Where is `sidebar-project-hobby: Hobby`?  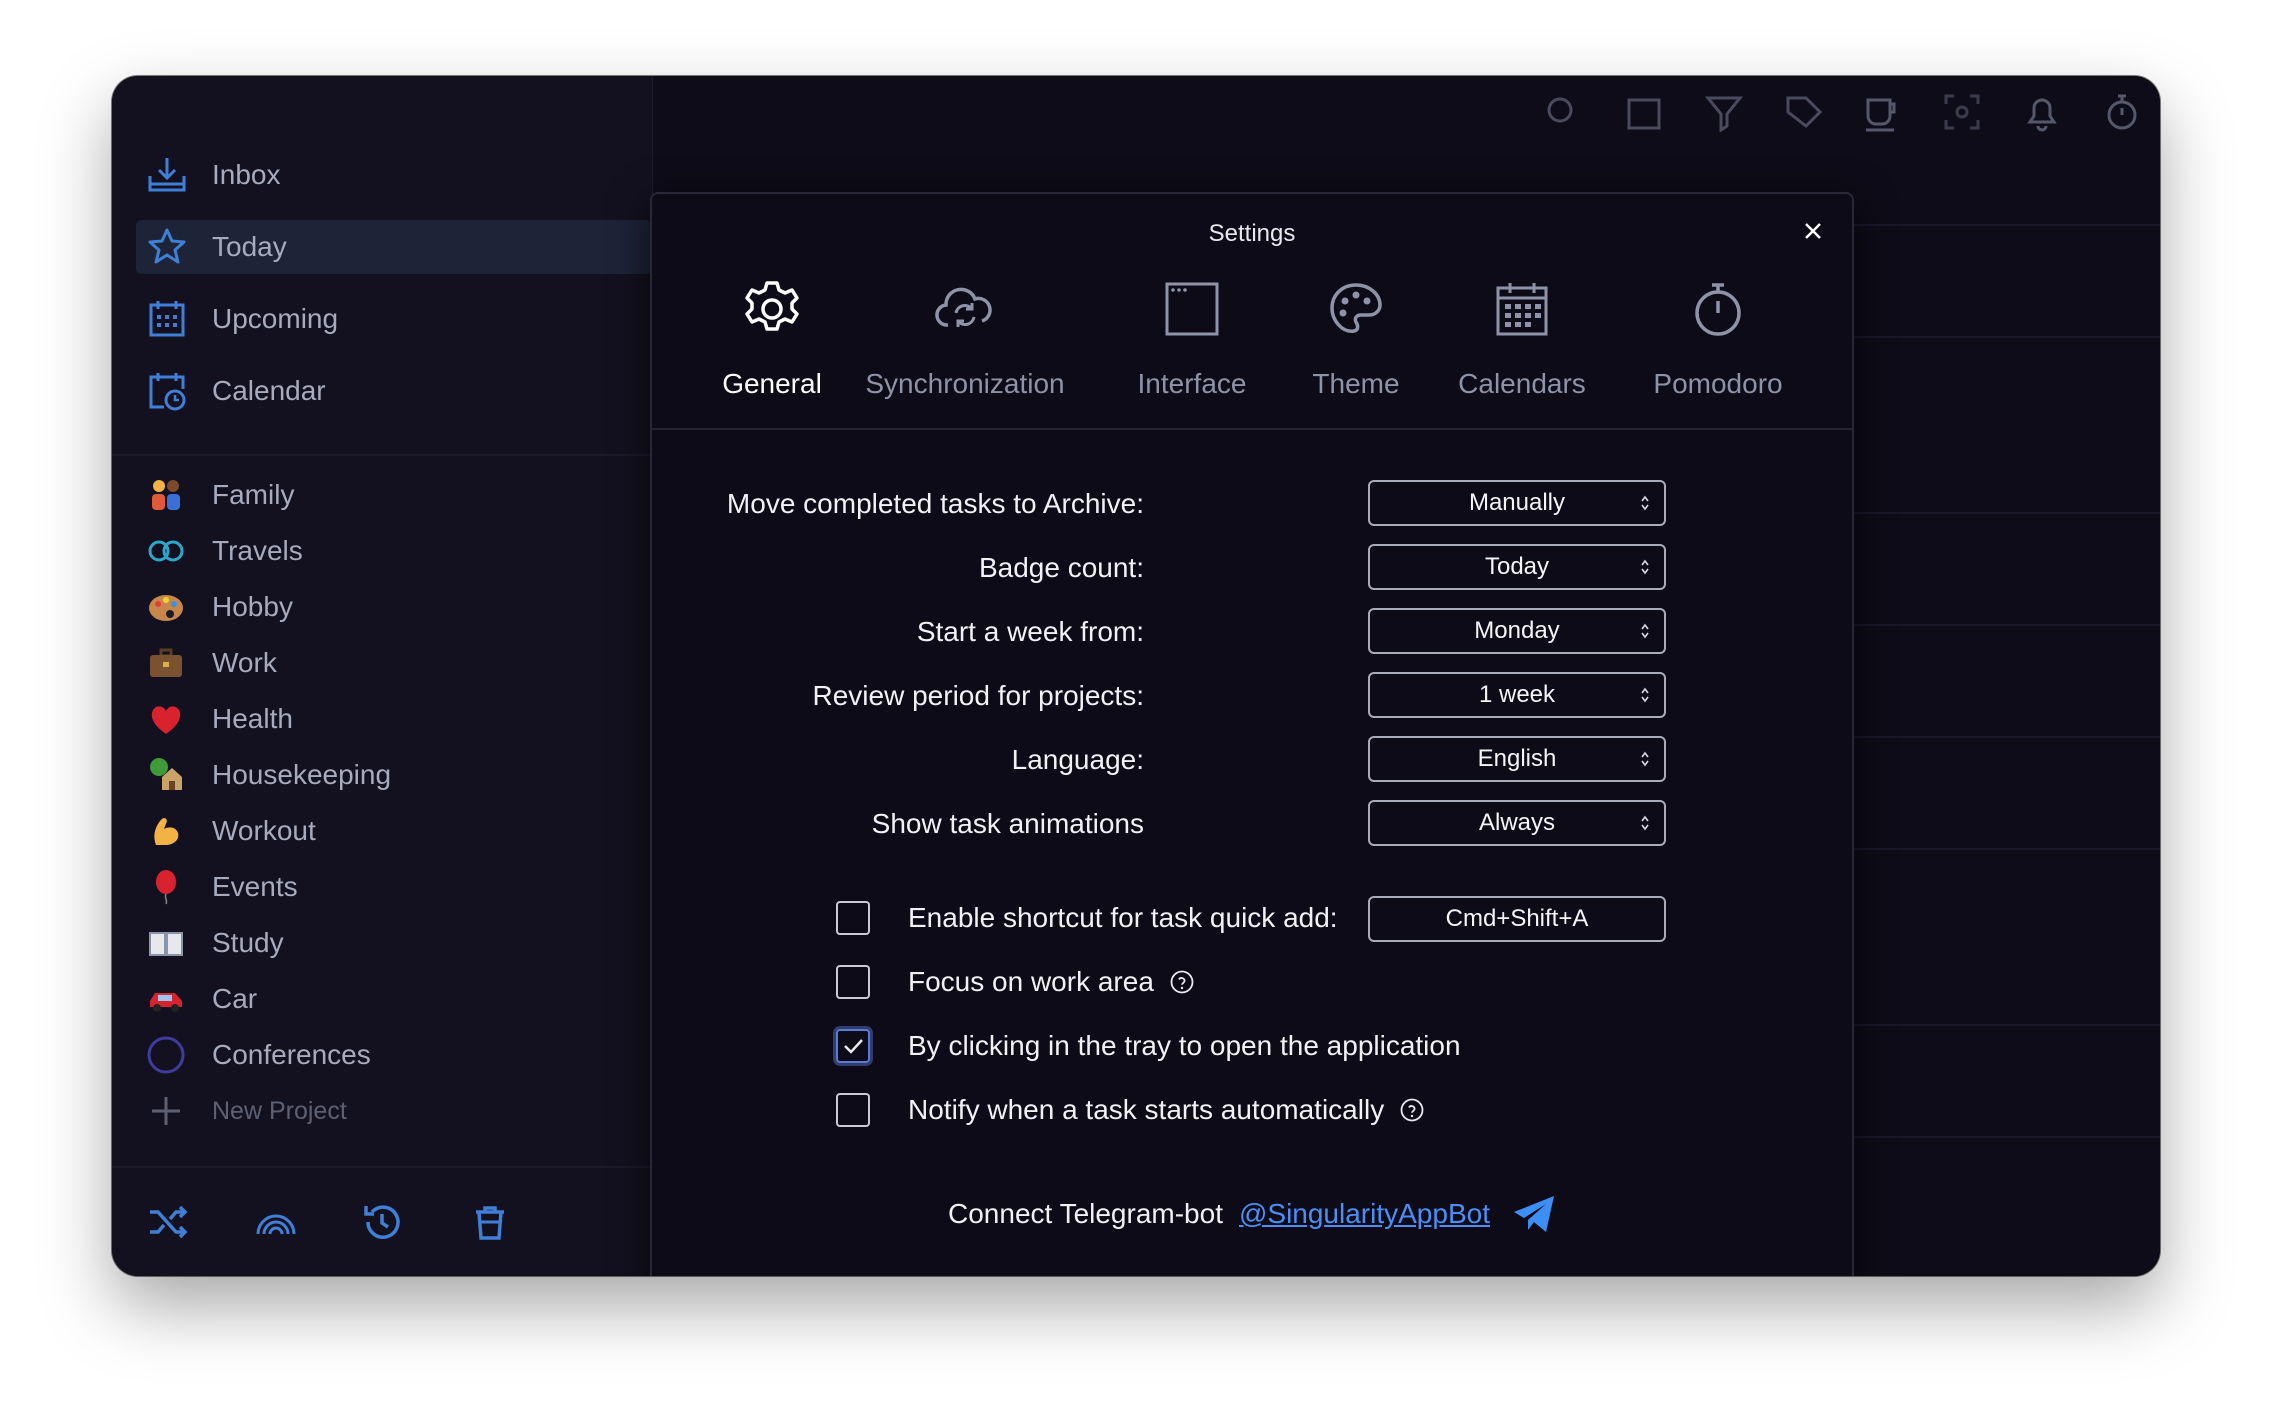 sidebar-project-hobby: Hobby is located at coordinates (219, 607).